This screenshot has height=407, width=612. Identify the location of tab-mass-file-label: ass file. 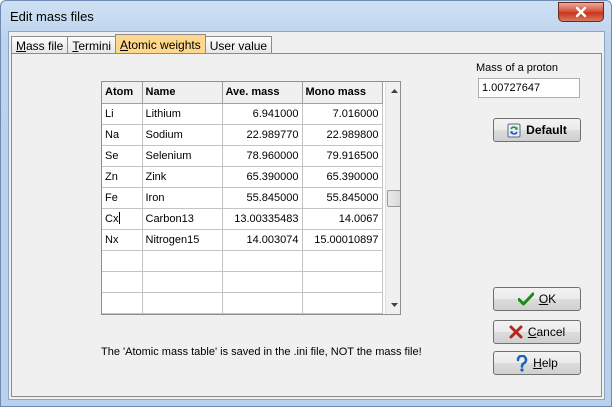
(45, 46).